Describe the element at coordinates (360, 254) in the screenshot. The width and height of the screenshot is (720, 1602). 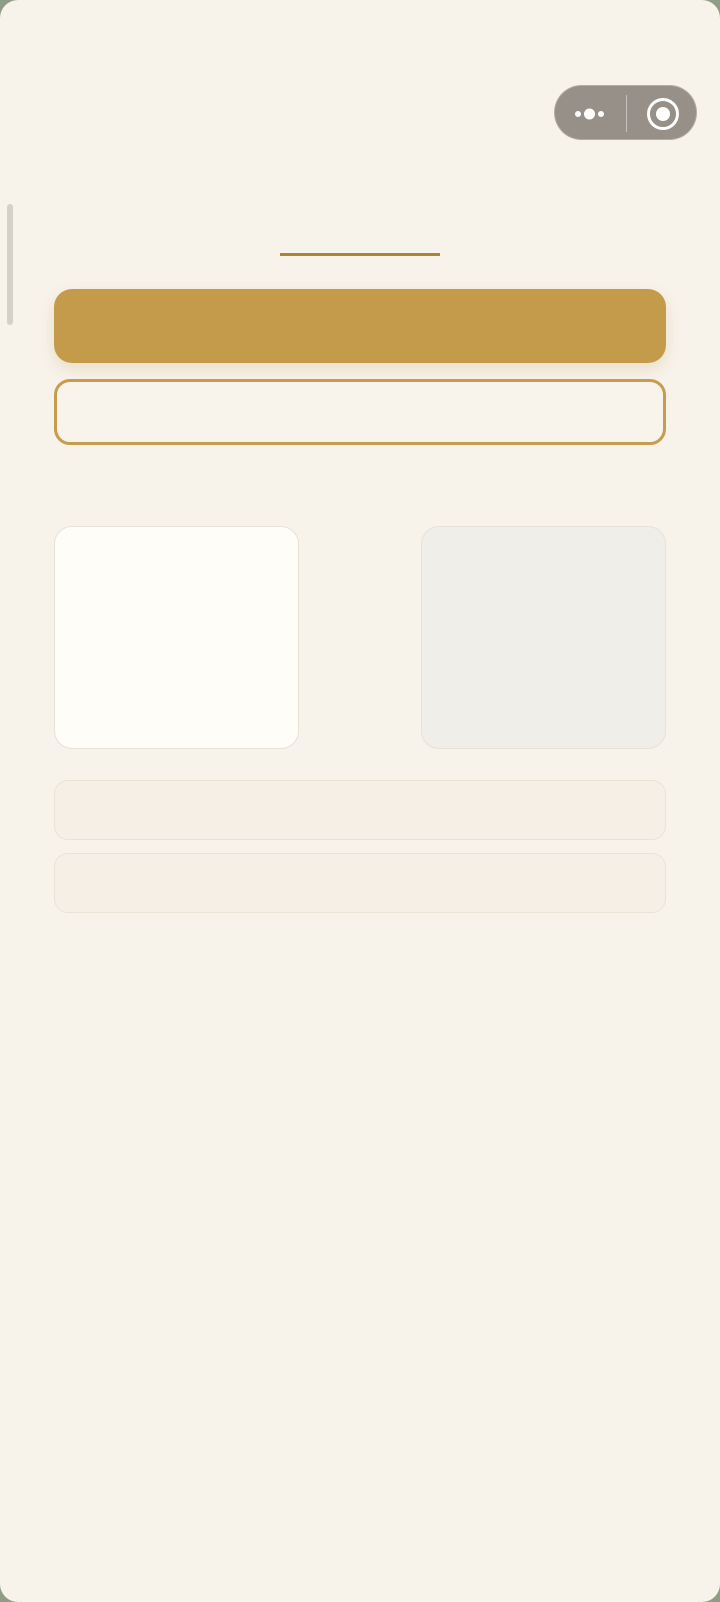
I see `page-title-underline` at that location.